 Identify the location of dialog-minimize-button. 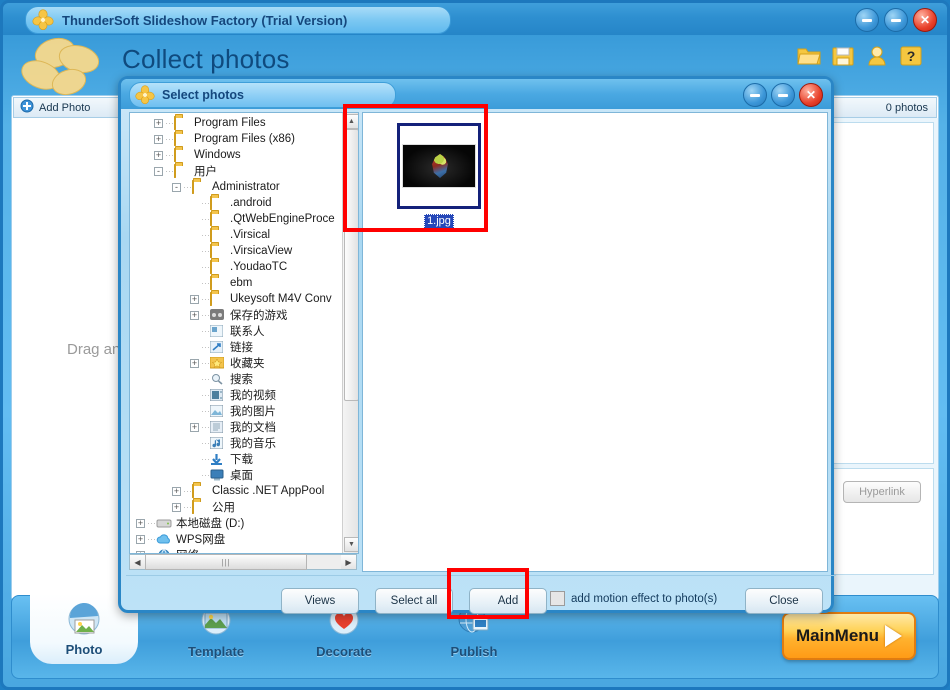
(755, 95).